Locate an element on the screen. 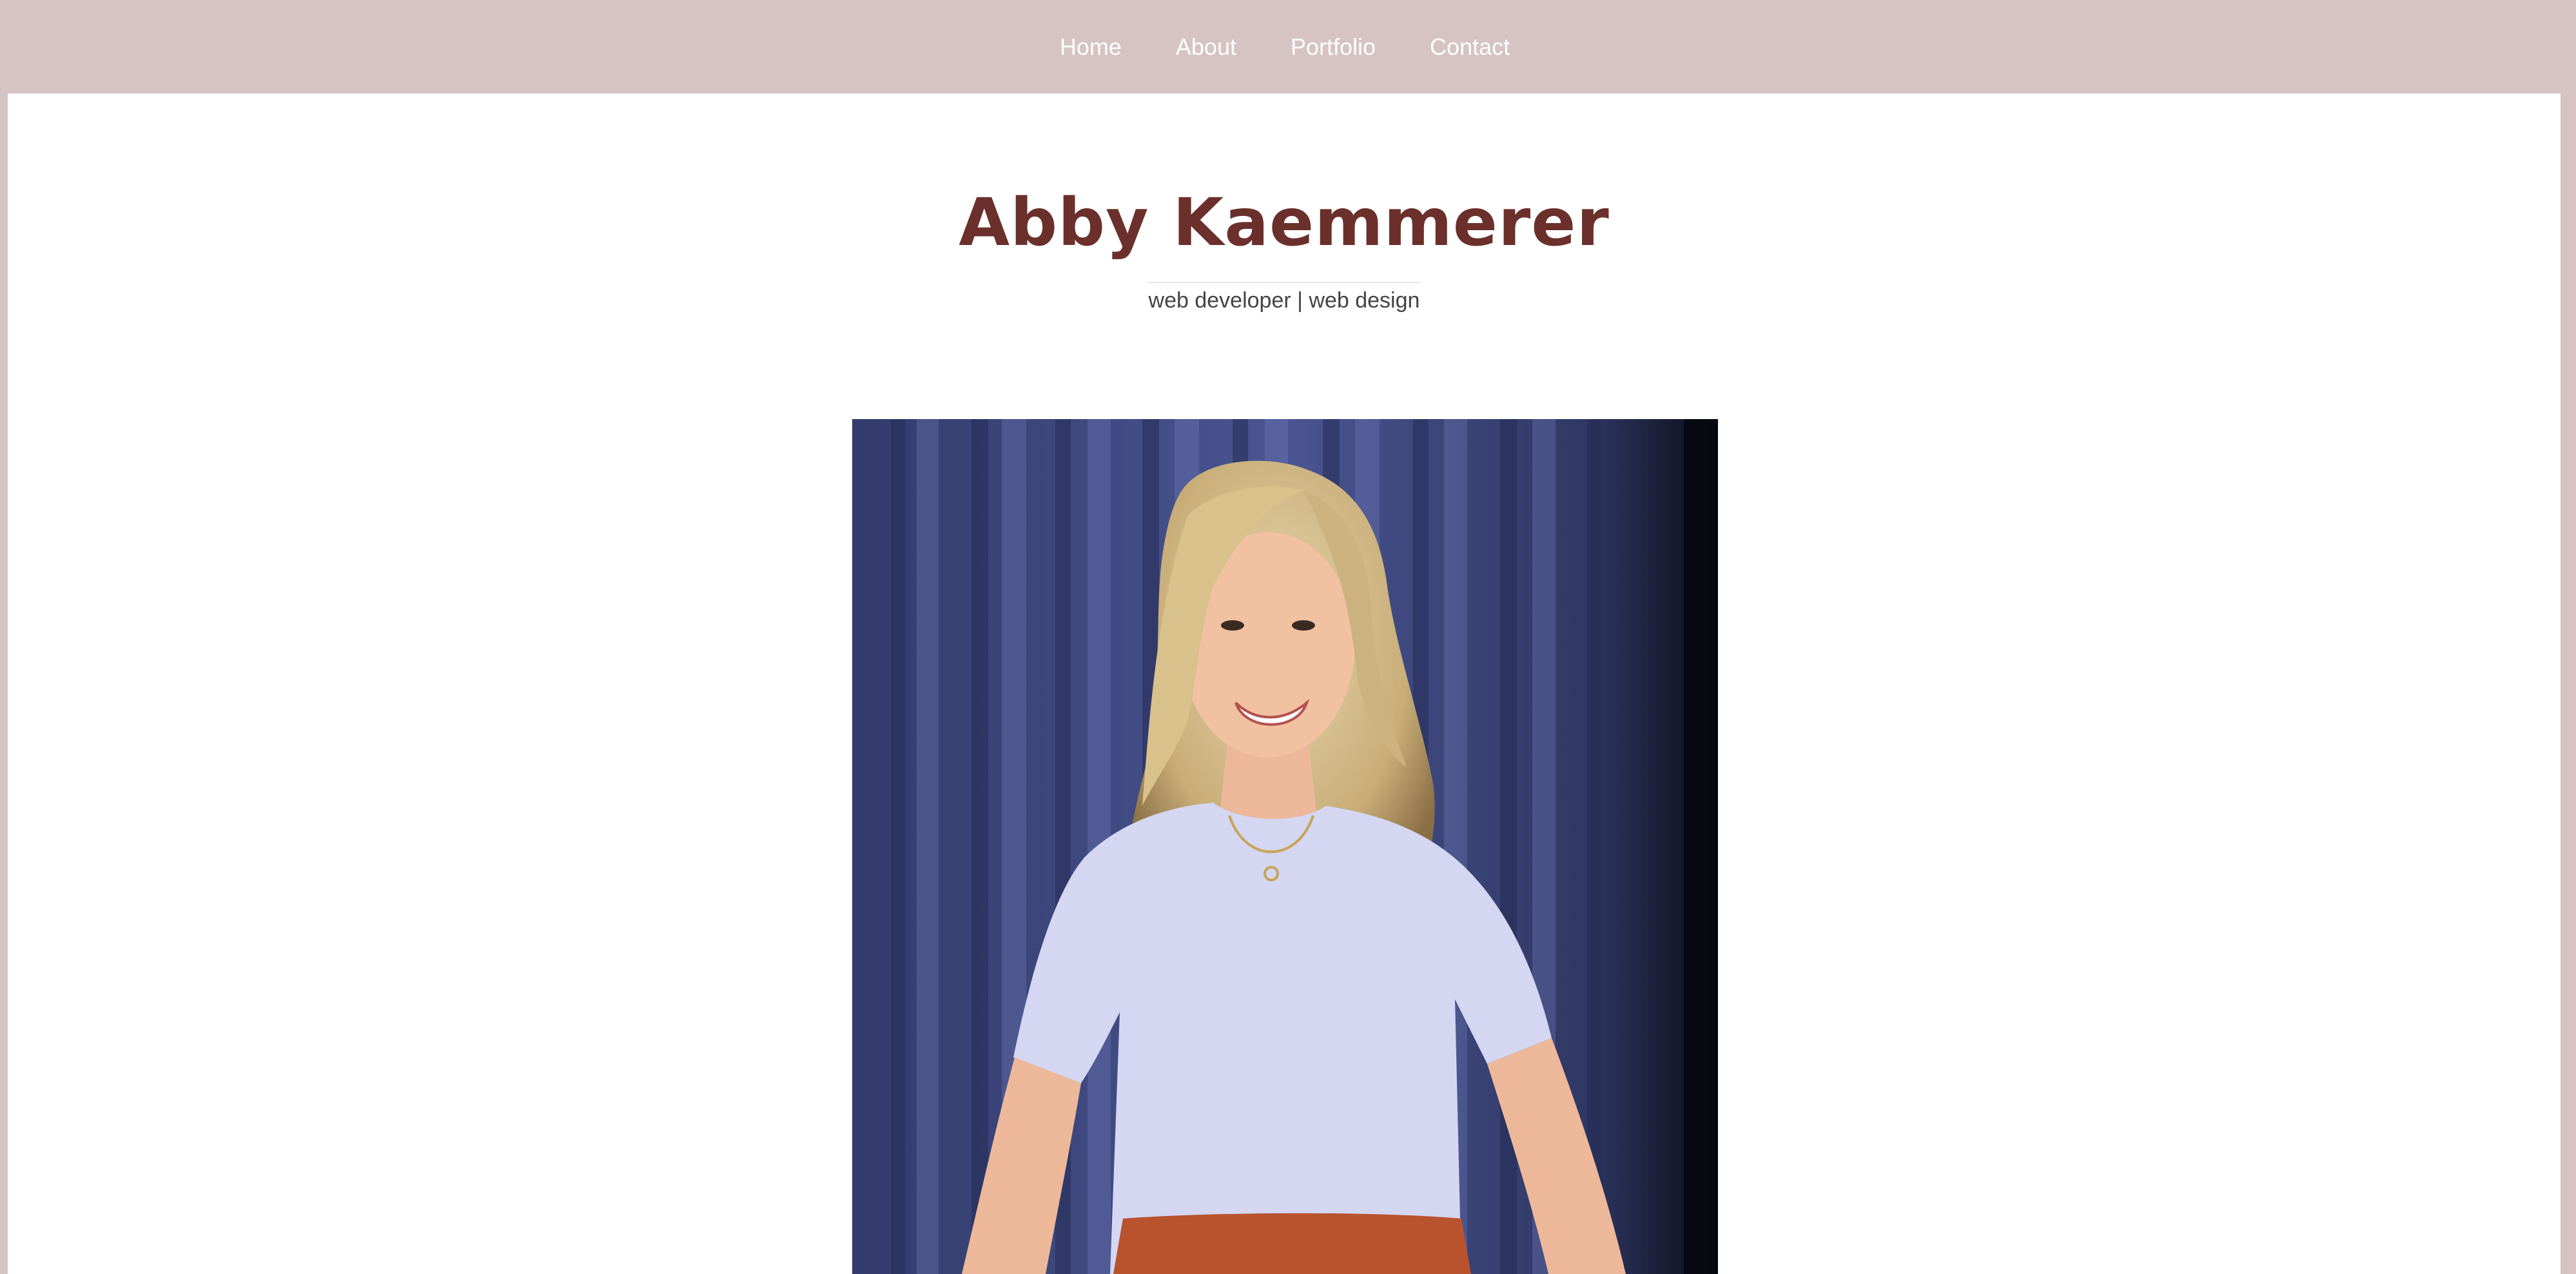  nav-link-about: About is located at coordinates (1206, 47).